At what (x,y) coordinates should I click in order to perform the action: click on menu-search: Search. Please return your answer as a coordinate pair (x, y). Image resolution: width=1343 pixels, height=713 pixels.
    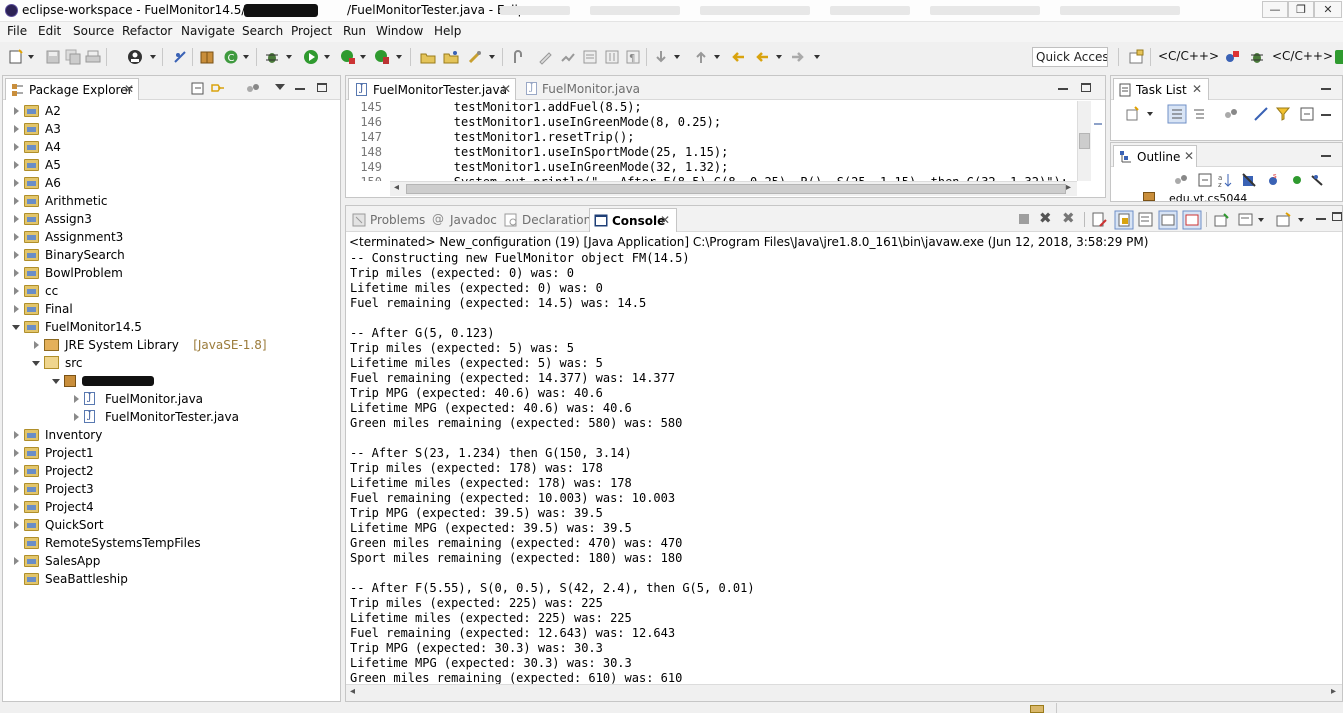
    Looking at the image, I should click on (262, 31).